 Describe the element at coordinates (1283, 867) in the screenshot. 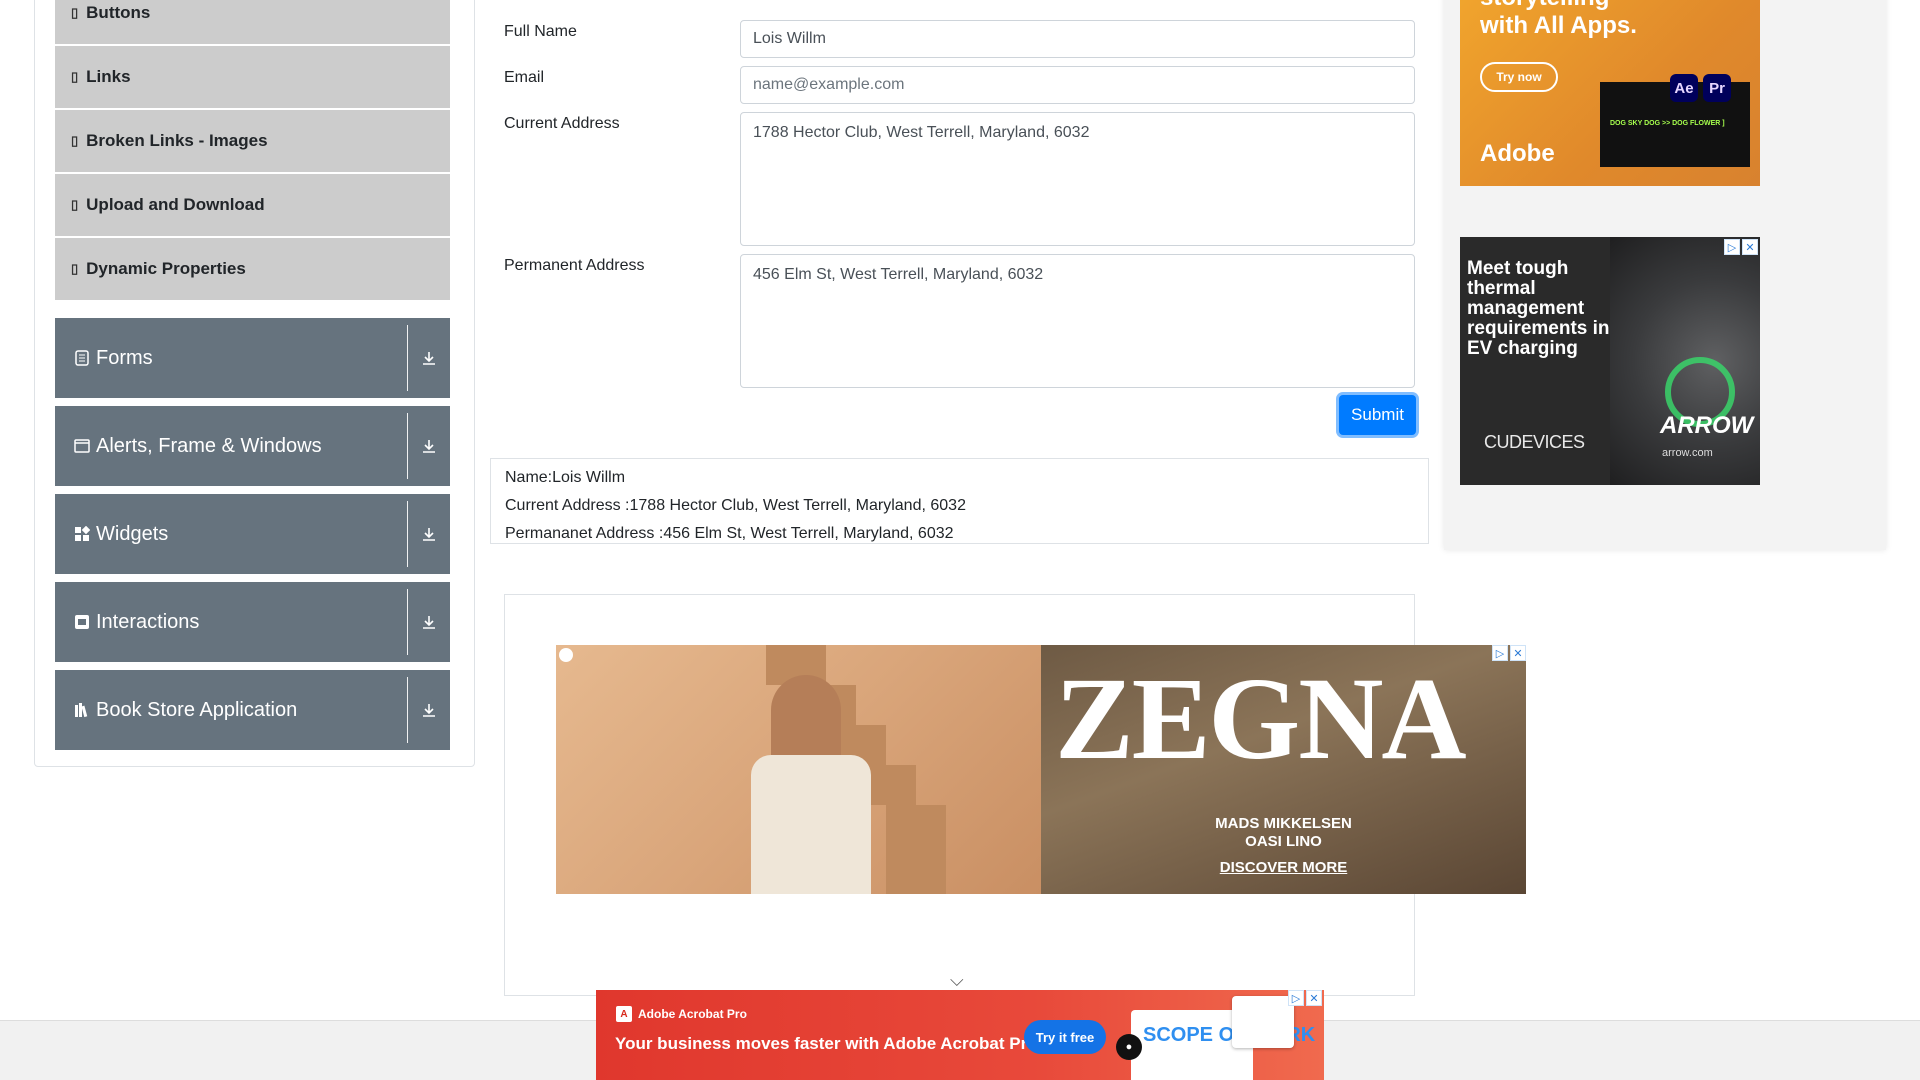

I see `ad-cta-link: DISCOVER MORE` at that location.